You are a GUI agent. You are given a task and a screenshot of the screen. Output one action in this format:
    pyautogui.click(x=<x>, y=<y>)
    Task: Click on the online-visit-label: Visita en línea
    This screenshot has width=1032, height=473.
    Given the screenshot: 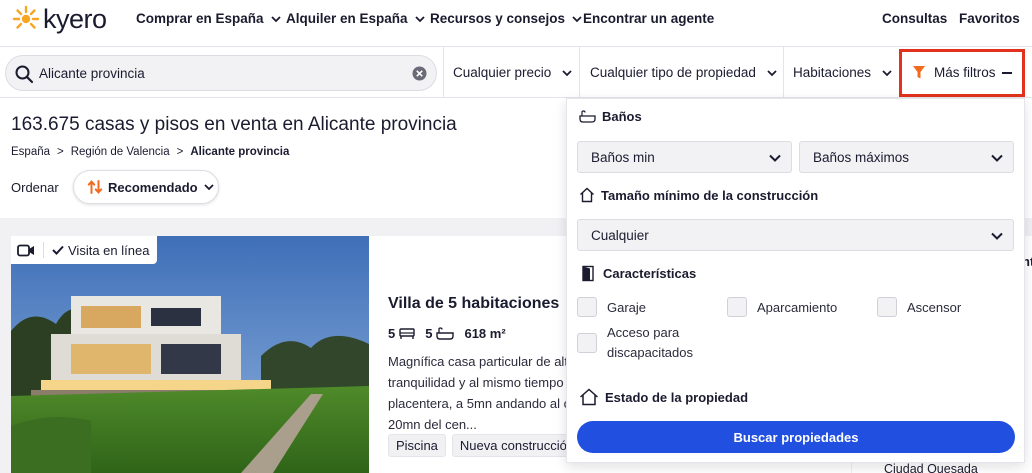 What is the action you would take?
    pyautogui.click(x=109, y=250)
    